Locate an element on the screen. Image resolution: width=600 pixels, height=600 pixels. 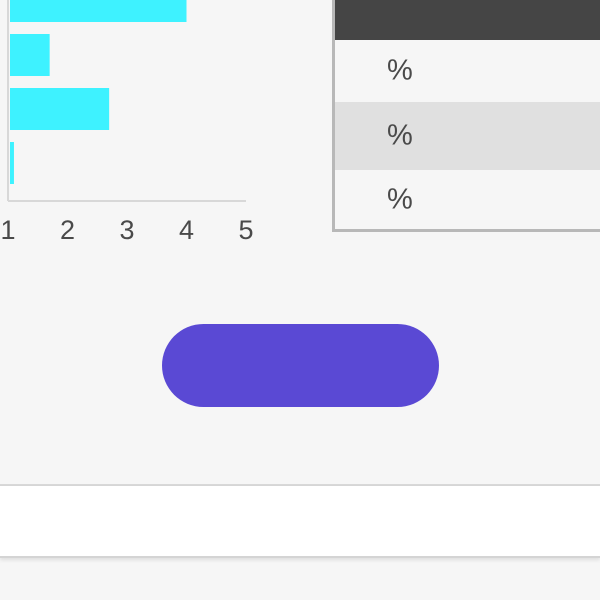
x-tick-label: 4 is located at coordinates (186, 230).